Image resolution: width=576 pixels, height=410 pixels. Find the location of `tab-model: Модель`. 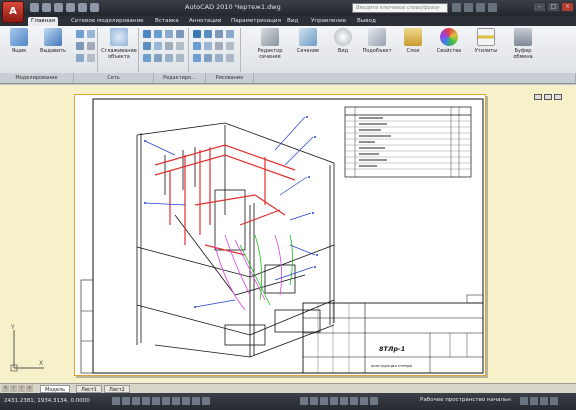

tab-model: Модель is located at coordinates (55, 389).